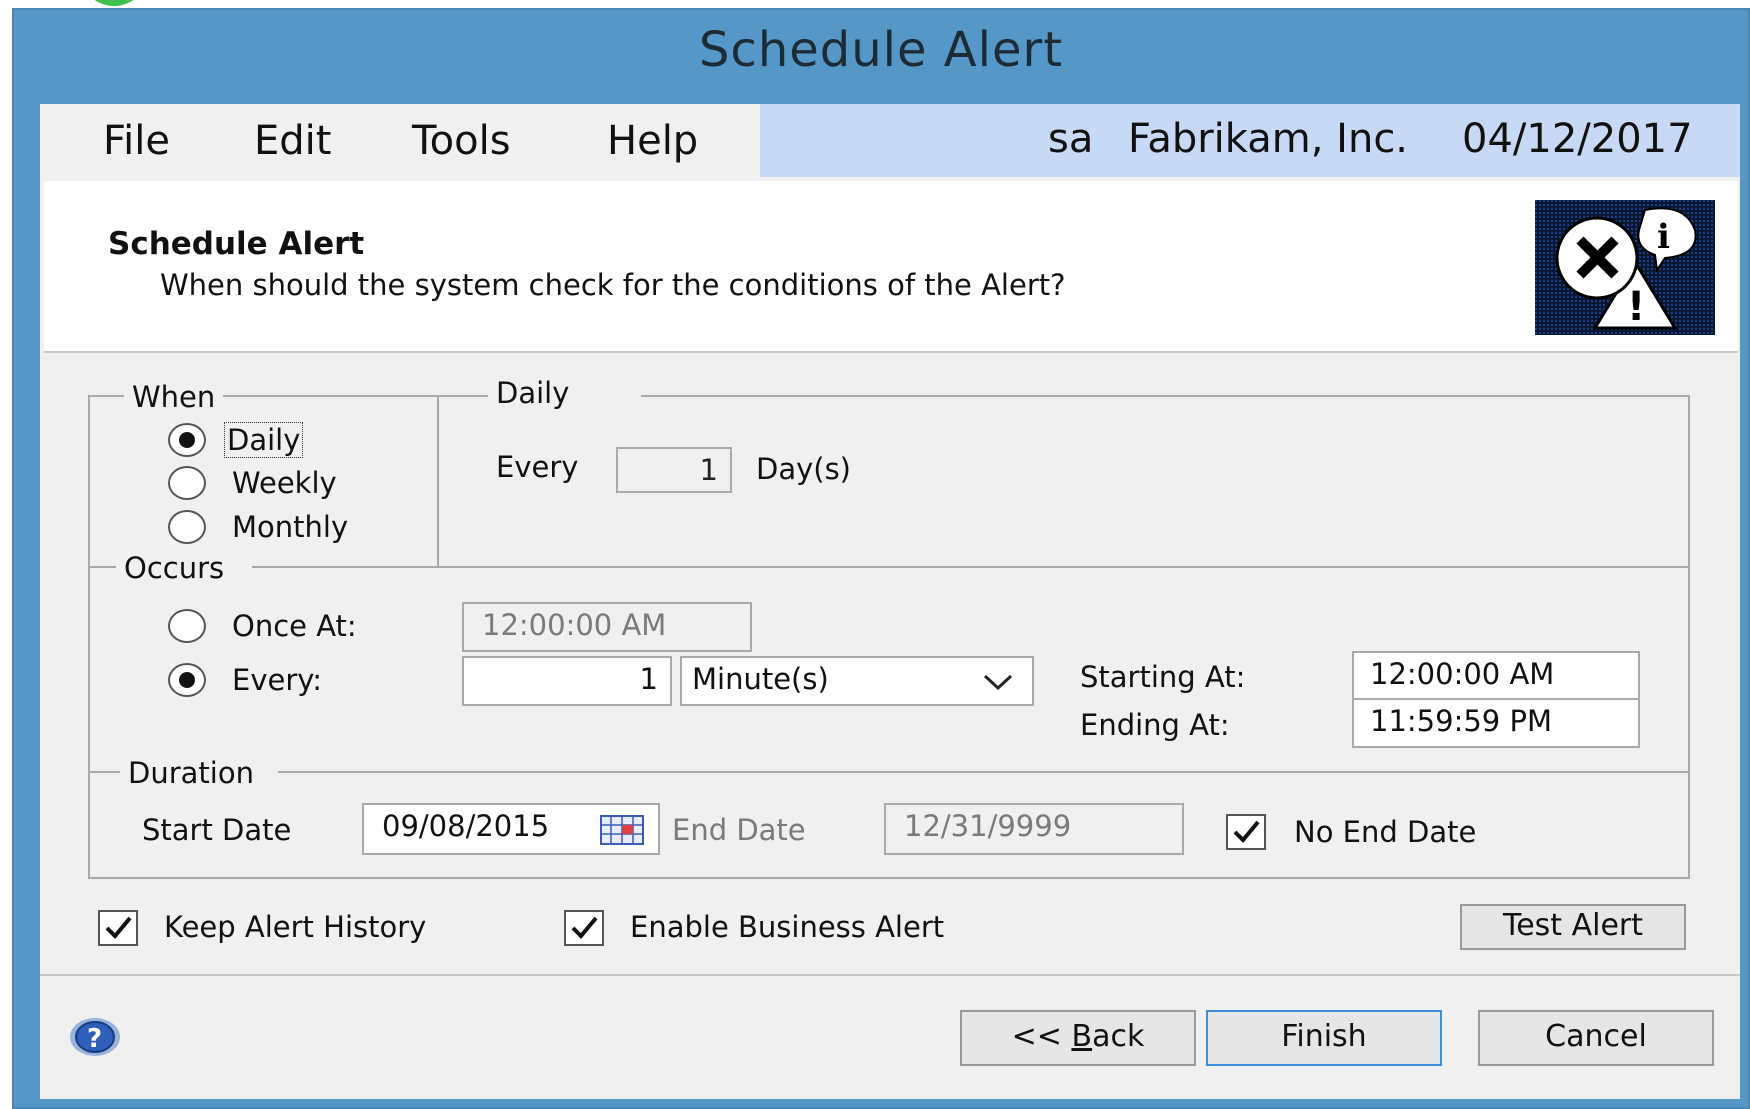  What do you see at coordinates (438, 480) in the screenshot?
I see `when-divider` at bounding box center [438, 480].